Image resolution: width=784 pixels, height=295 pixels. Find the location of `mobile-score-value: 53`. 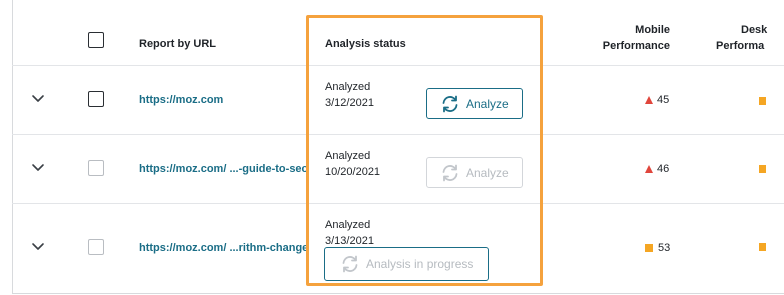

mobile-score-value: 53 is located at coordinates (664, 248).